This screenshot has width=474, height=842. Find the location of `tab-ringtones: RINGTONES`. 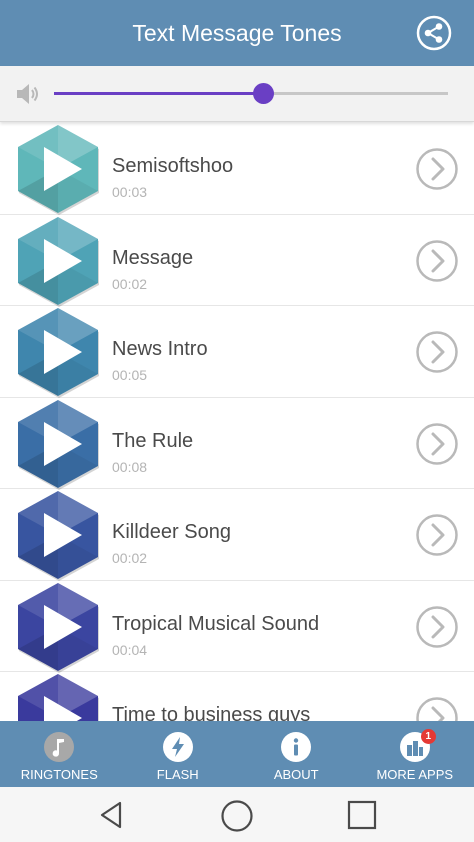

tab-ringtones: RINGTONES is located at coordinates (59, 754).